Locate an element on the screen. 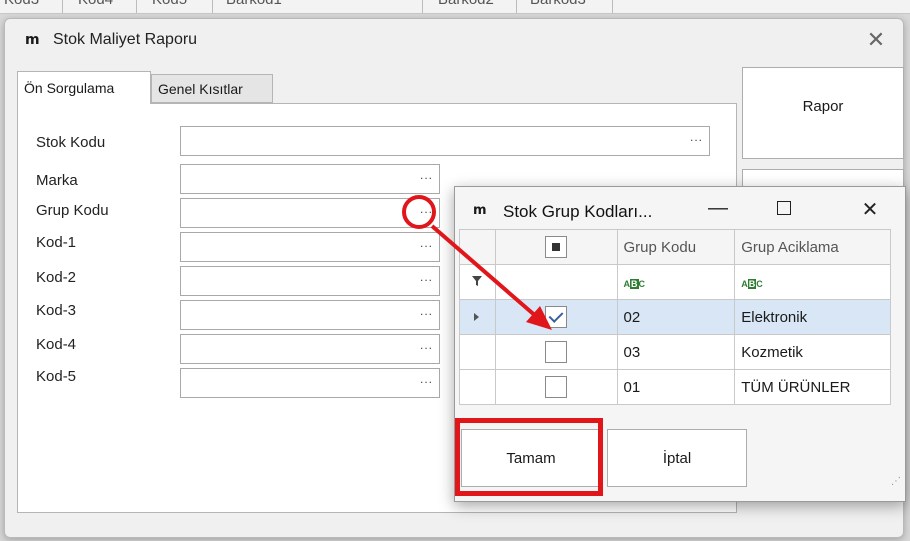  select-all-checkbox is located at coordinates (556, 247).